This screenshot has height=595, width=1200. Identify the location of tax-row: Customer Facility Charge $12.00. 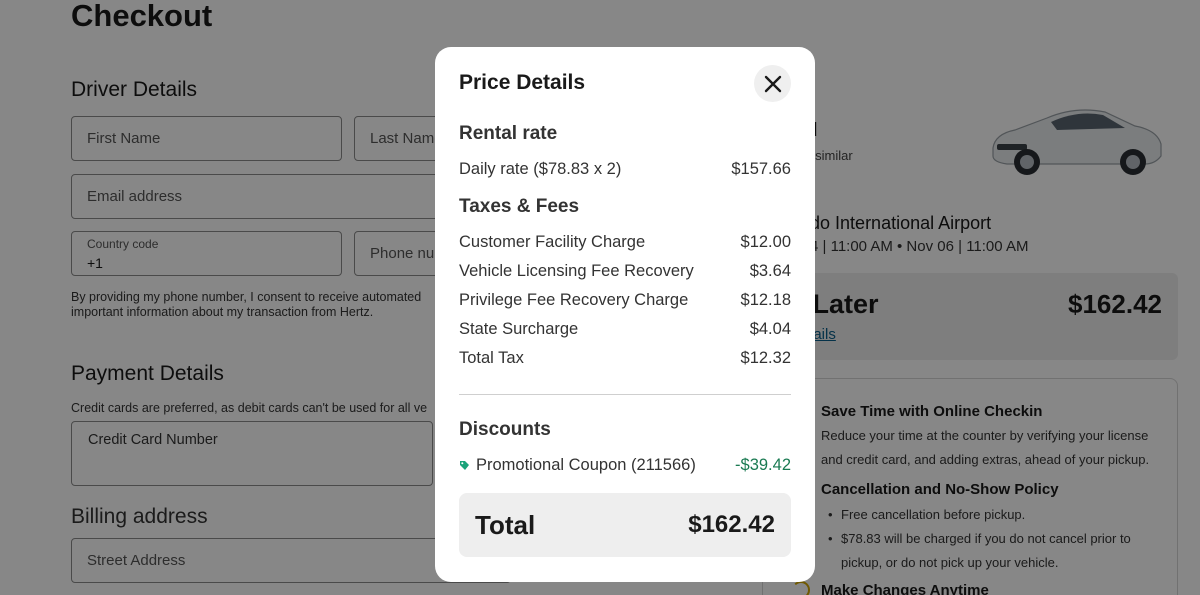
(625, 242).